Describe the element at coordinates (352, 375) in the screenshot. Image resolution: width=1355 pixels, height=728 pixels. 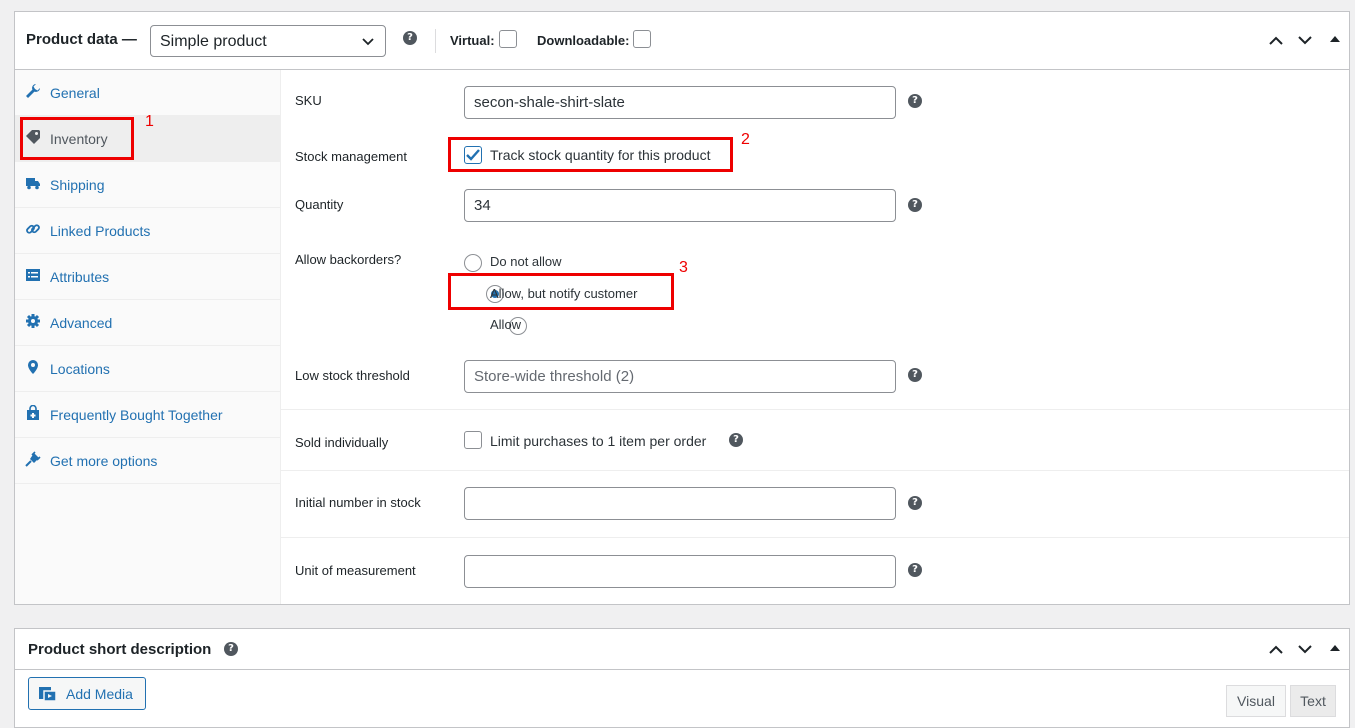
I see `low-stock-label: Low stock threshold` at that location.